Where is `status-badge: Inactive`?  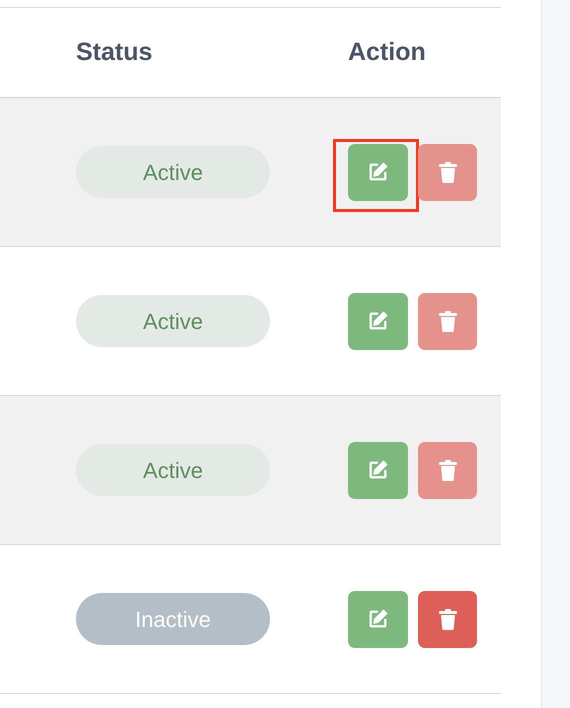
status-badge: Inactive is located at coordinates (173, 619).